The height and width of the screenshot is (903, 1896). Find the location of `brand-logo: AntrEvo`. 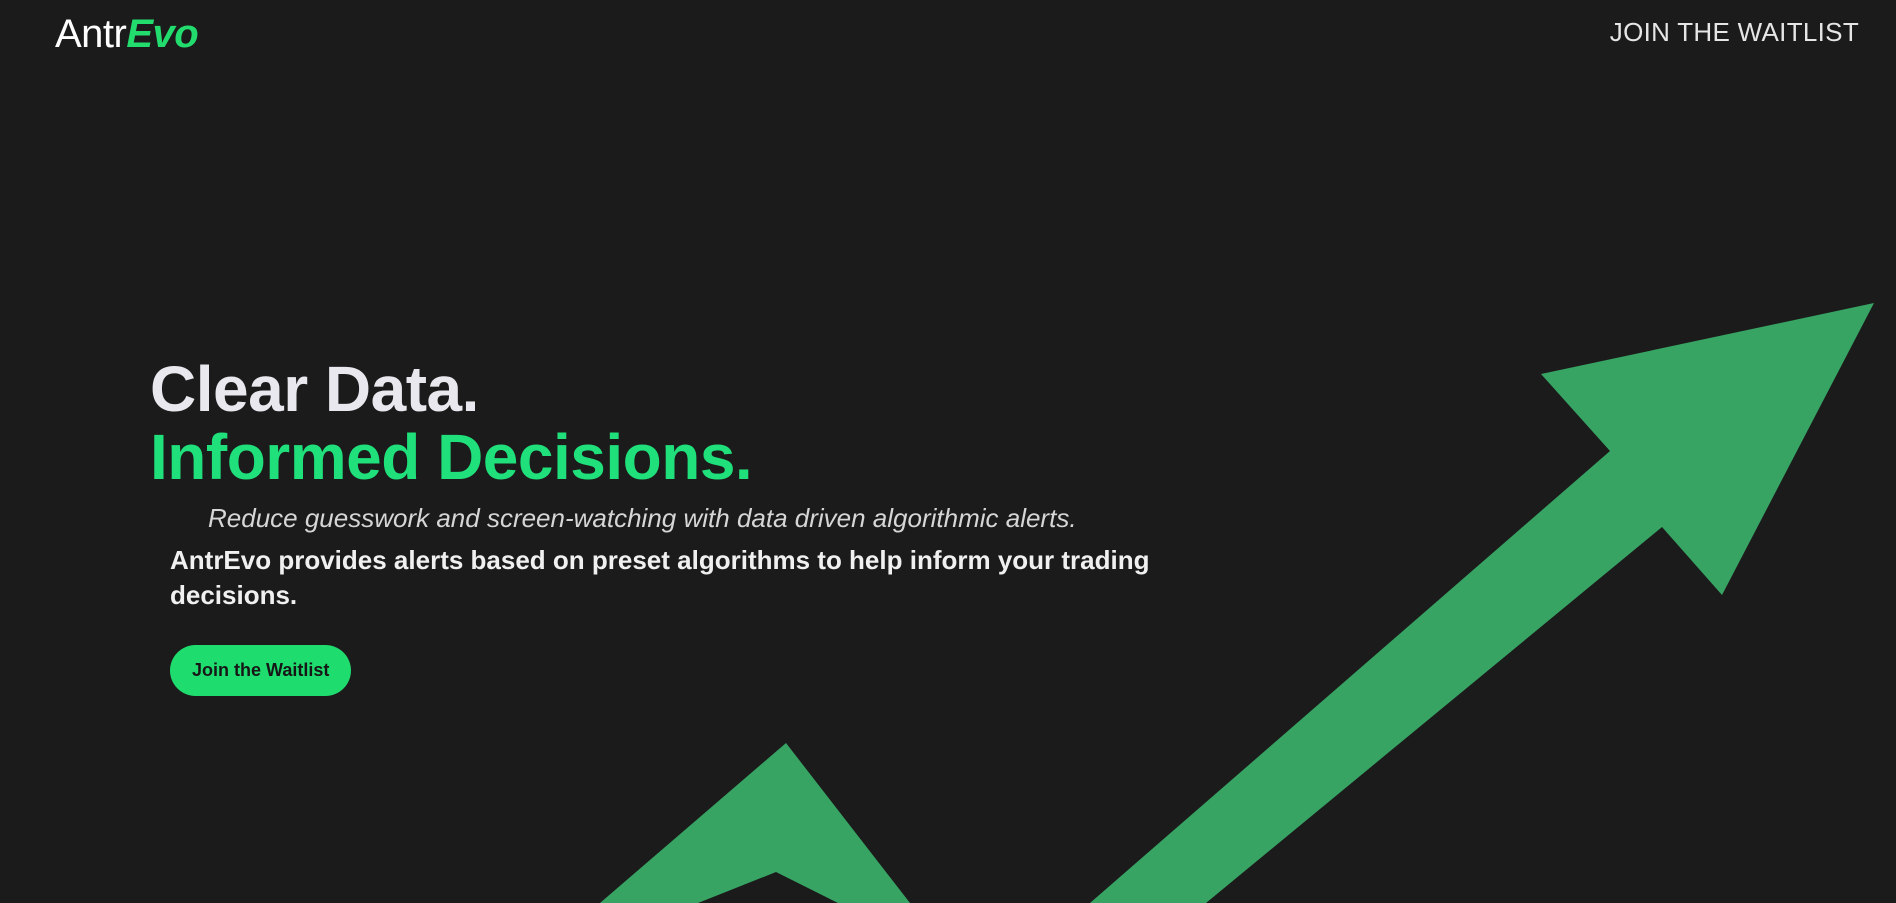

brand-logo: AntrEvo is located at coordinates (127, 34).